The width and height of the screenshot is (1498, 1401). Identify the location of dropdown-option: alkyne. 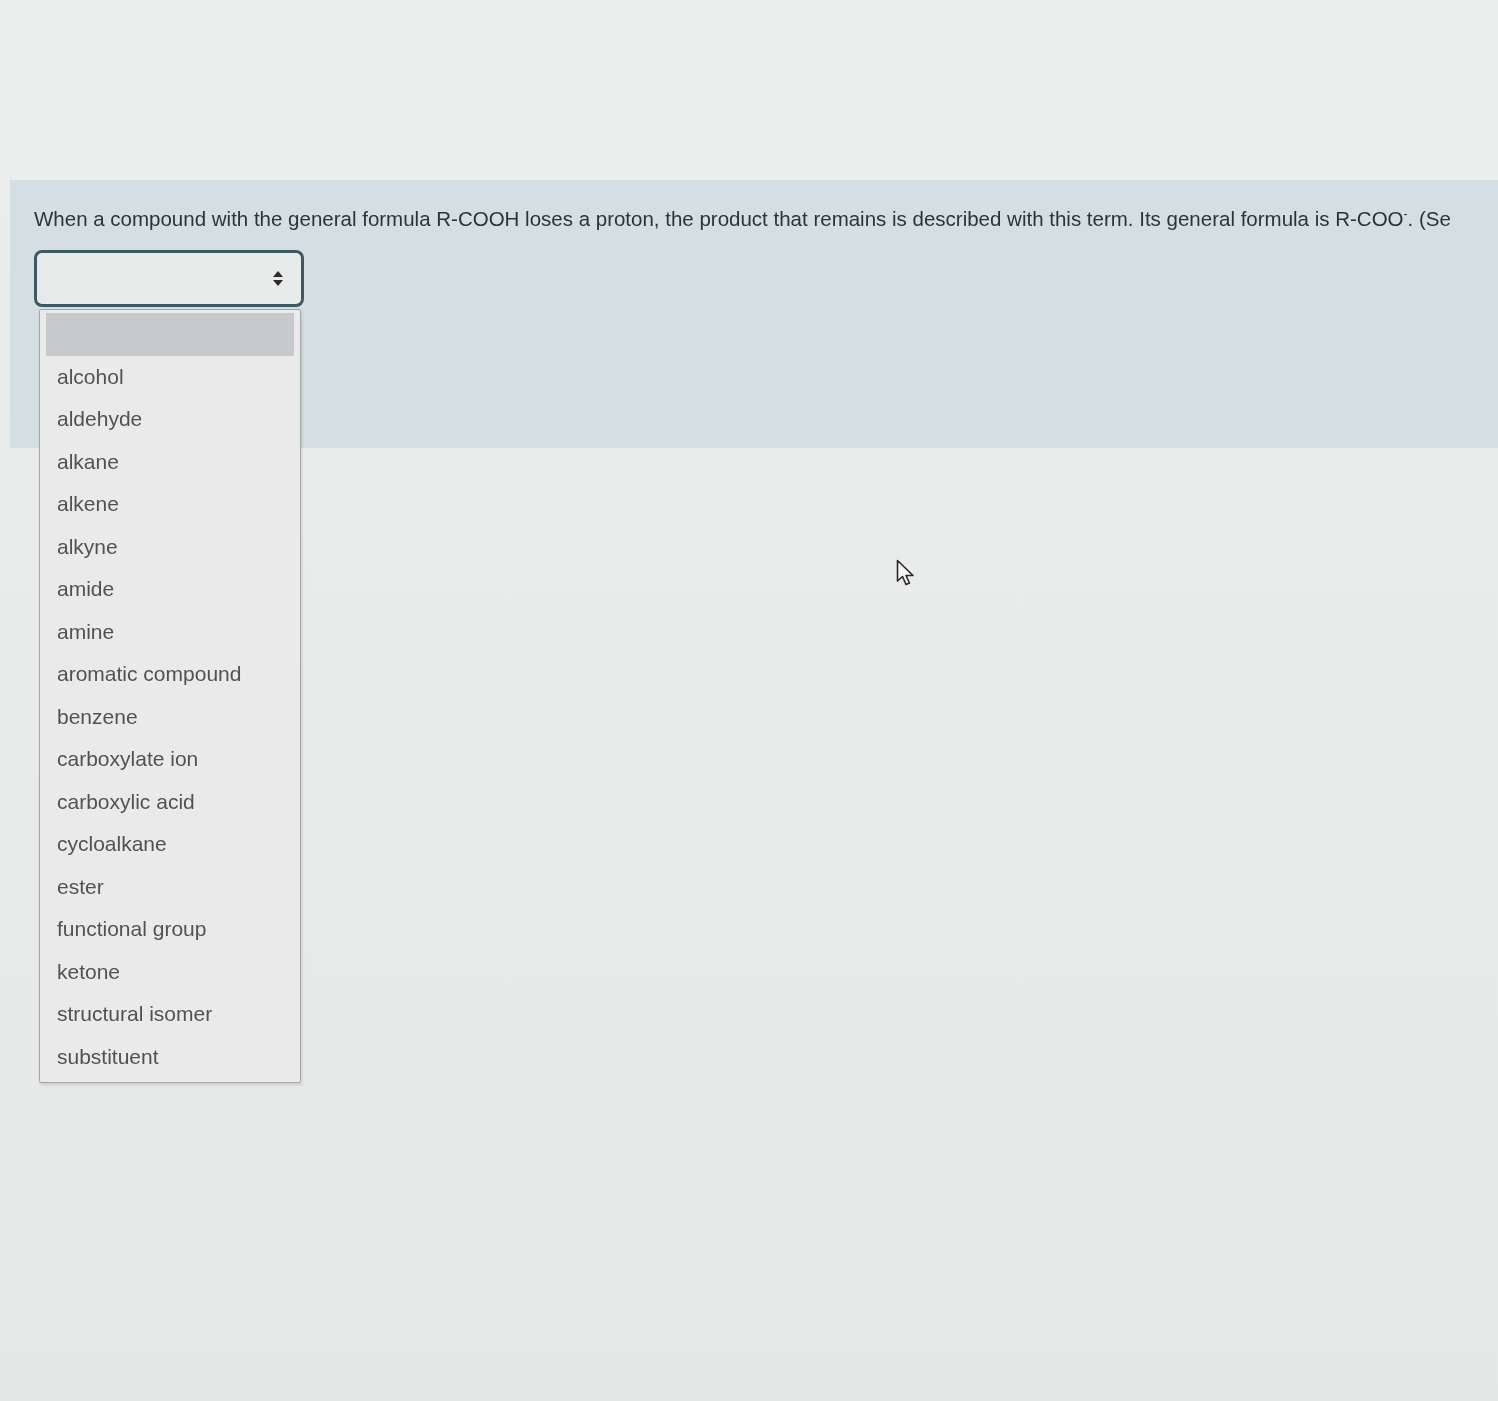
(170, 546).